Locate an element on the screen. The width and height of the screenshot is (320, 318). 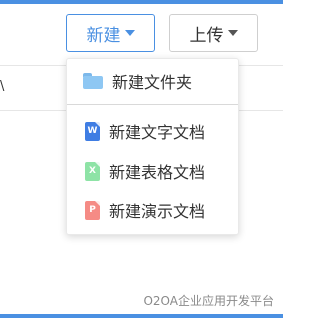
excel-doc-icon: X is located at coordinates (92, 171).